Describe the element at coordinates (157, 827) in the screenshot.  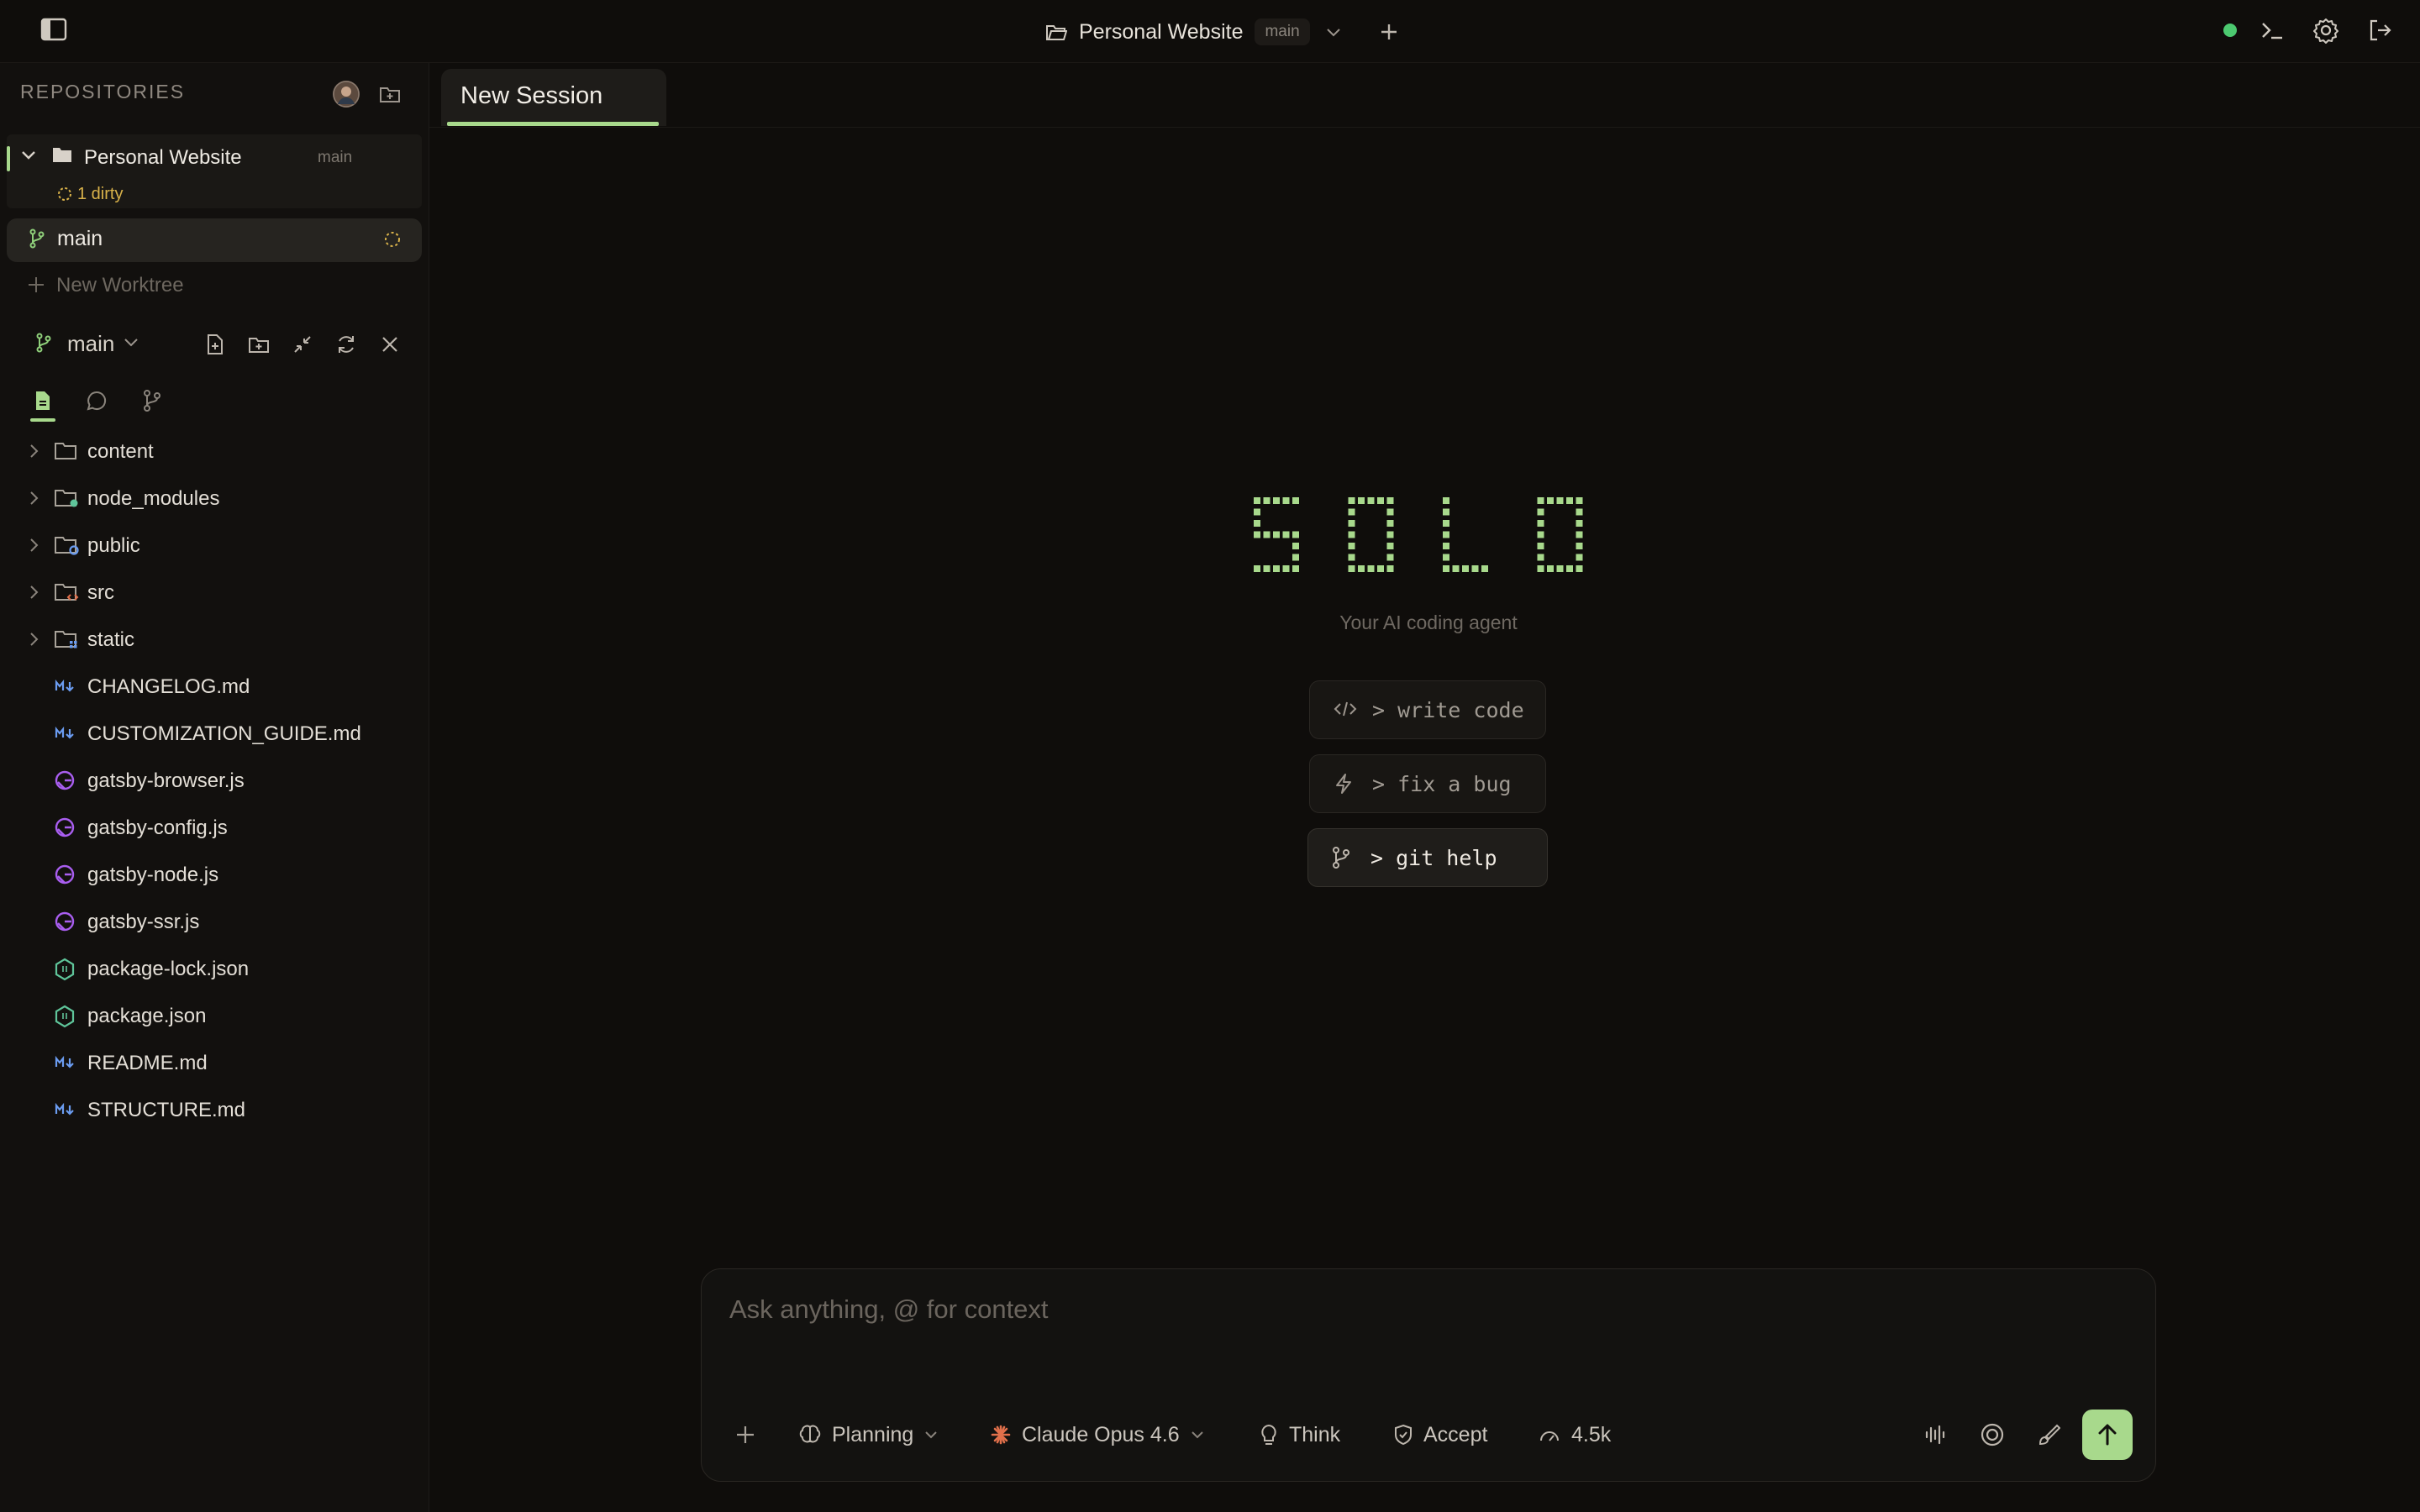
I see `file-name: gatsby-config.js` at that location.